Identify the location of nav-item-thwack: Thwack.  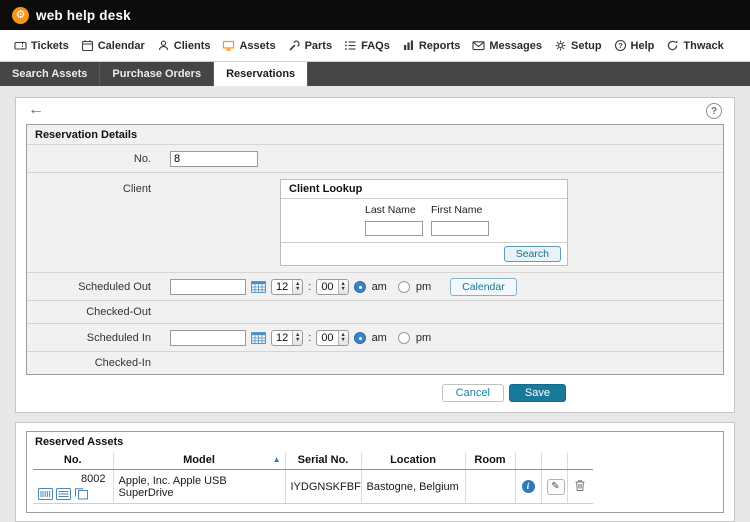
(695, 45).